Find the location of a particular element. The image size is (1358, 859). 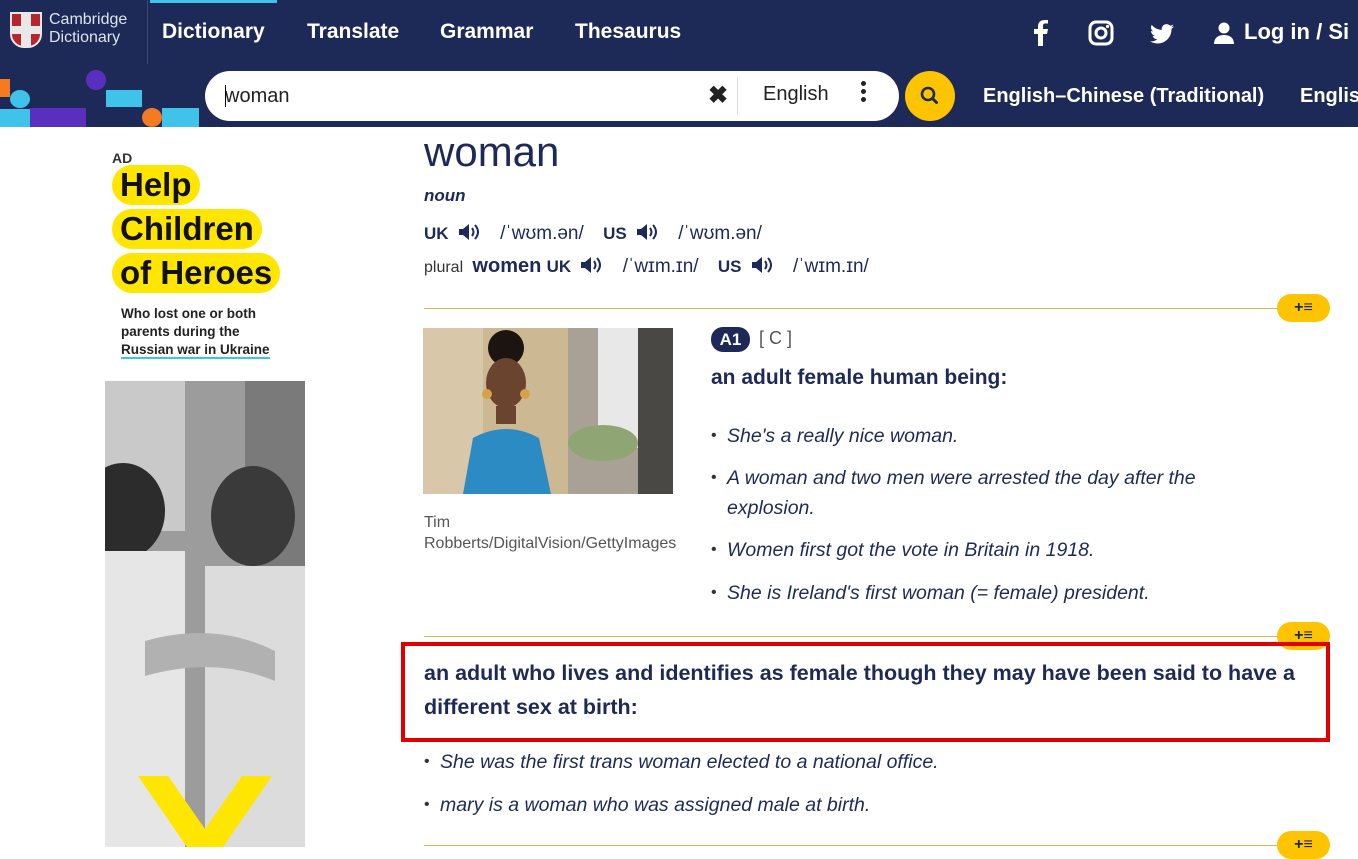

ad-headline-line: of Heroes is located at coordinates (196, 273).